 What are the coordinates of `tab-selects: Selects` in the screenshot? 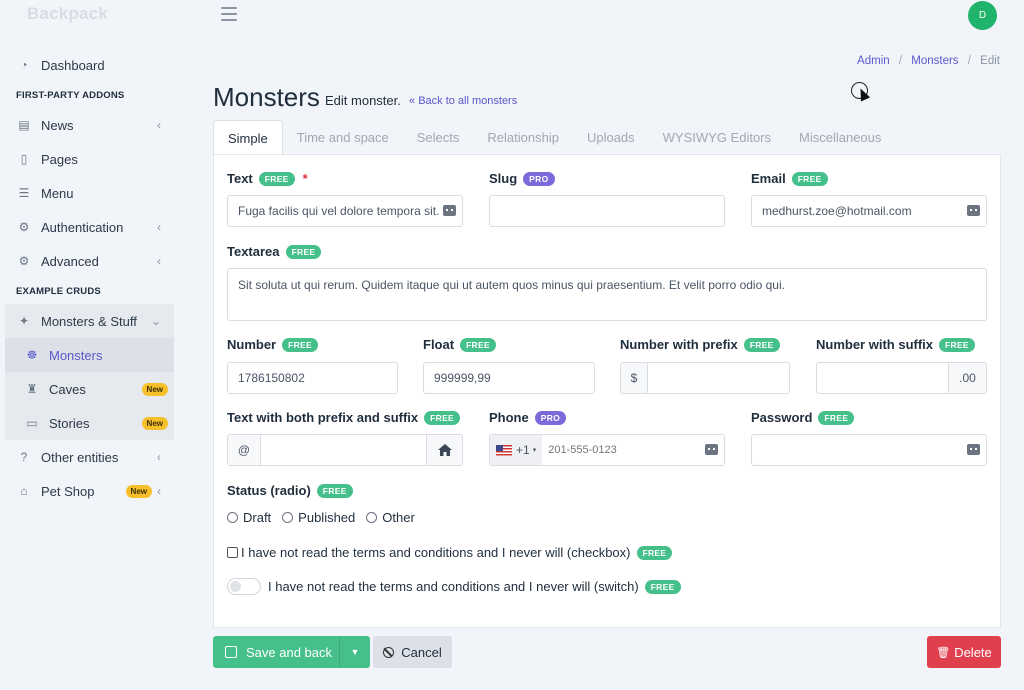 It's located at (438, 137).